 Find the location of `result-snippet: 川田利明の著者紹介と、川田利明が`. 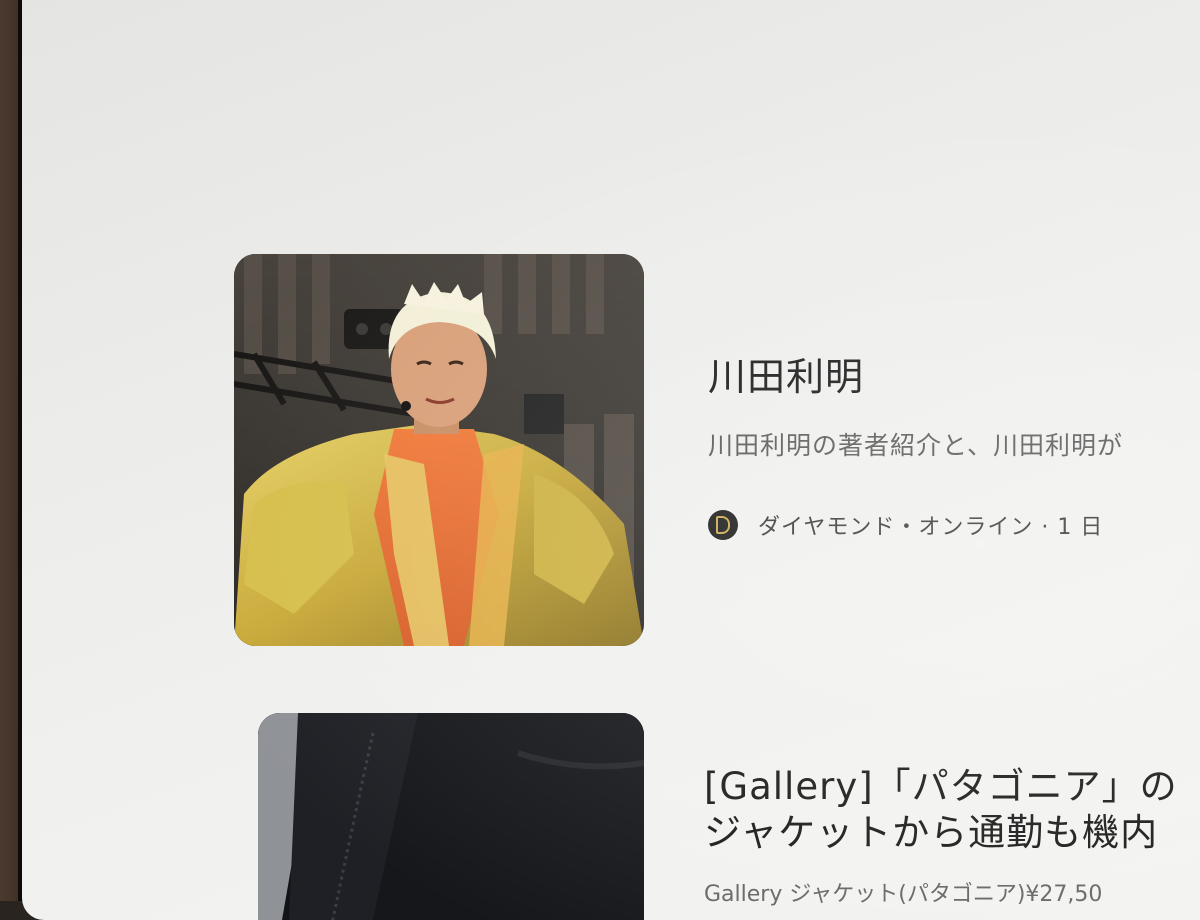

result-snippet: 川田利明の著者紹介と、川田利明が is located at coordinates (916, 445).